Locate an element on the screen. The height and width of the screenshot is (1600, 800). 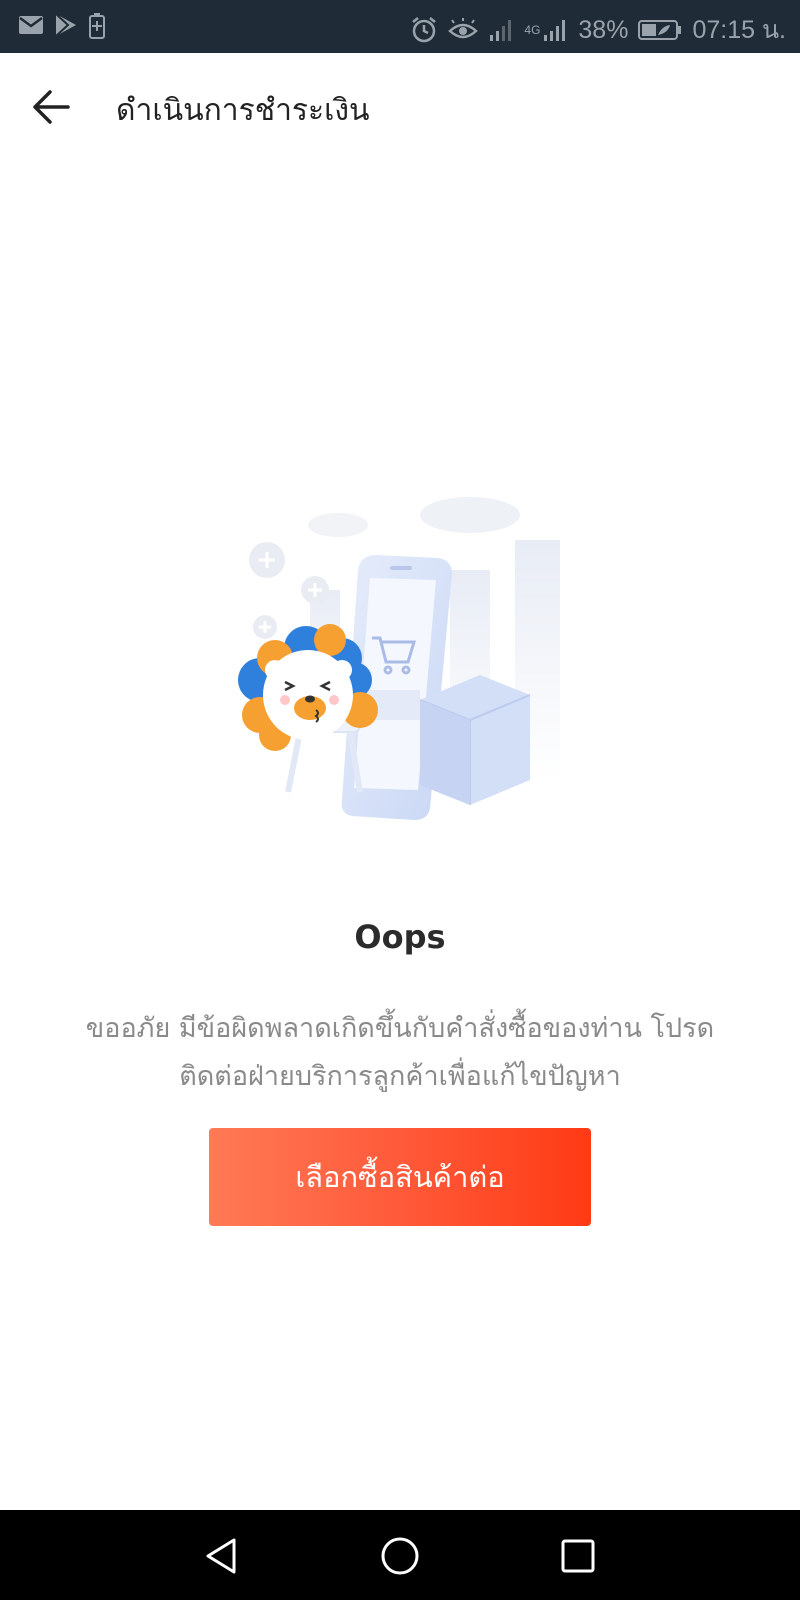
nav-home-button is located at coordinates (400, 1556).